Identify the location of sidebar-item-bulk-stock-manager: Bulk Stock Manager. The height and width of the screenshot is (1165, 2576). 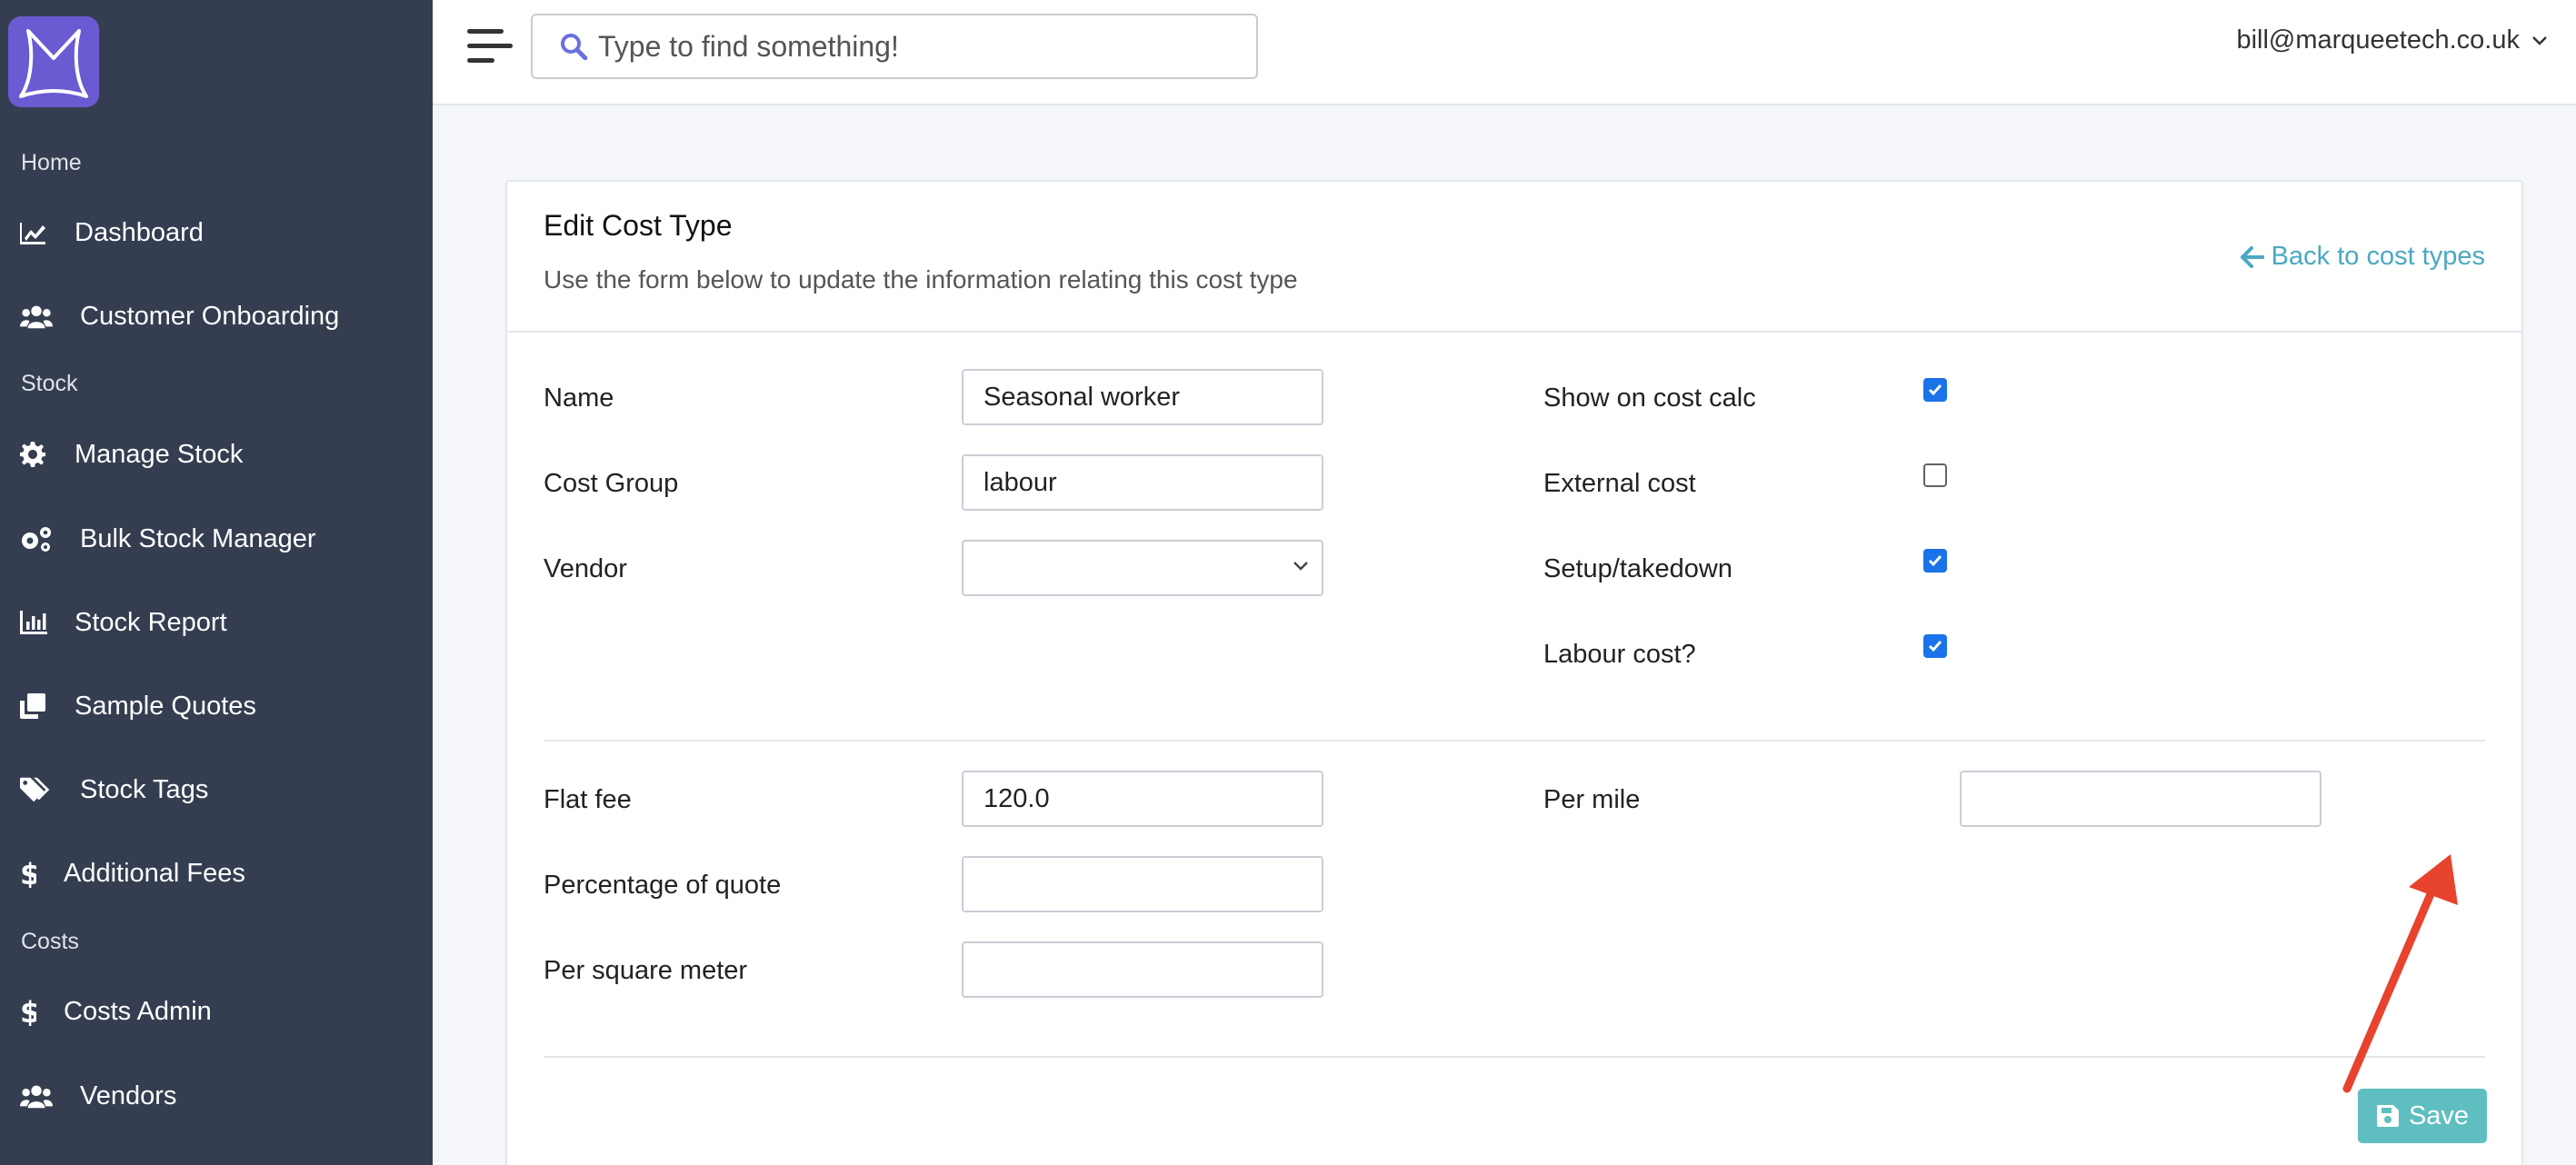
(216, 539).